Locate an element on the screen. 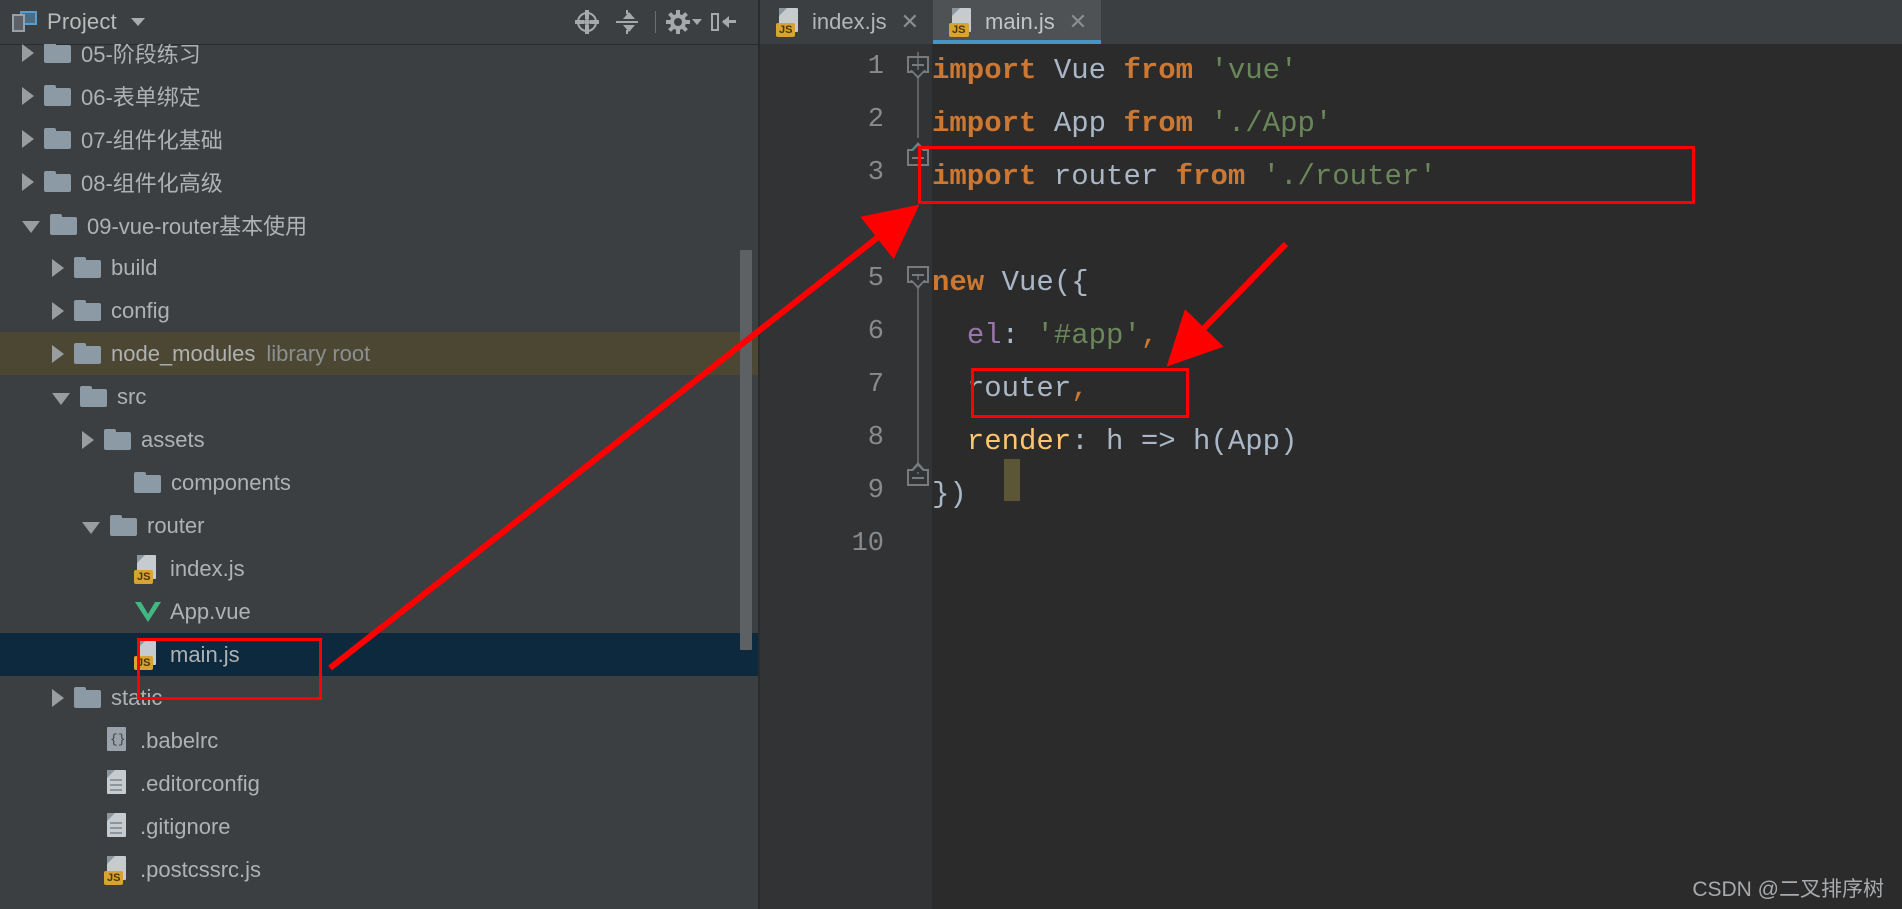 The image size is (1902, 909). csdn-credit: CSDN @二叉排序树 is located at coordinates (1788, 889).